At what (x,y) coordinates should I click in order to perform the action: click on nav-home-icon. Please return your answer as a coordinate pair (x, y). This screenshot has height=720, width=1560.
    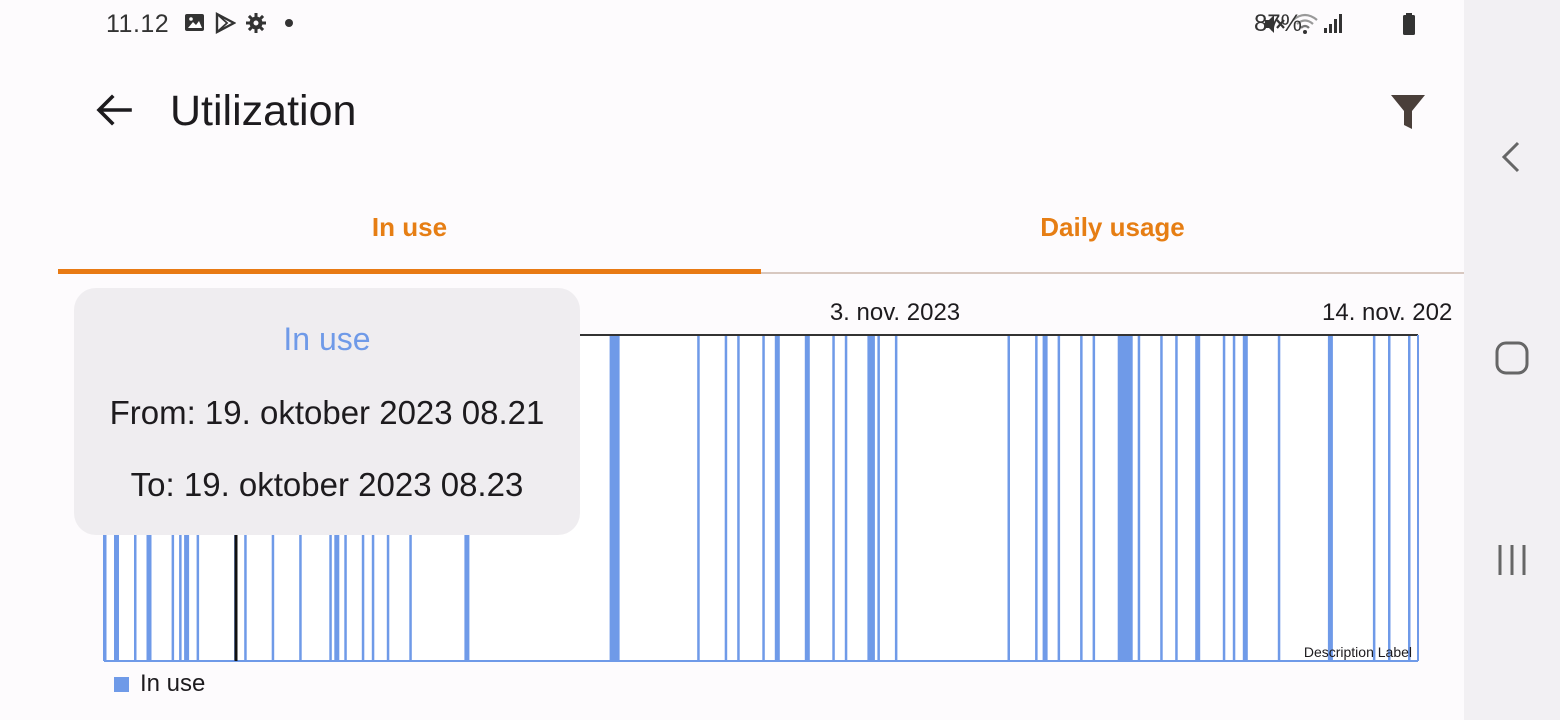
    Looking at the image, I should click on (1512, 358).